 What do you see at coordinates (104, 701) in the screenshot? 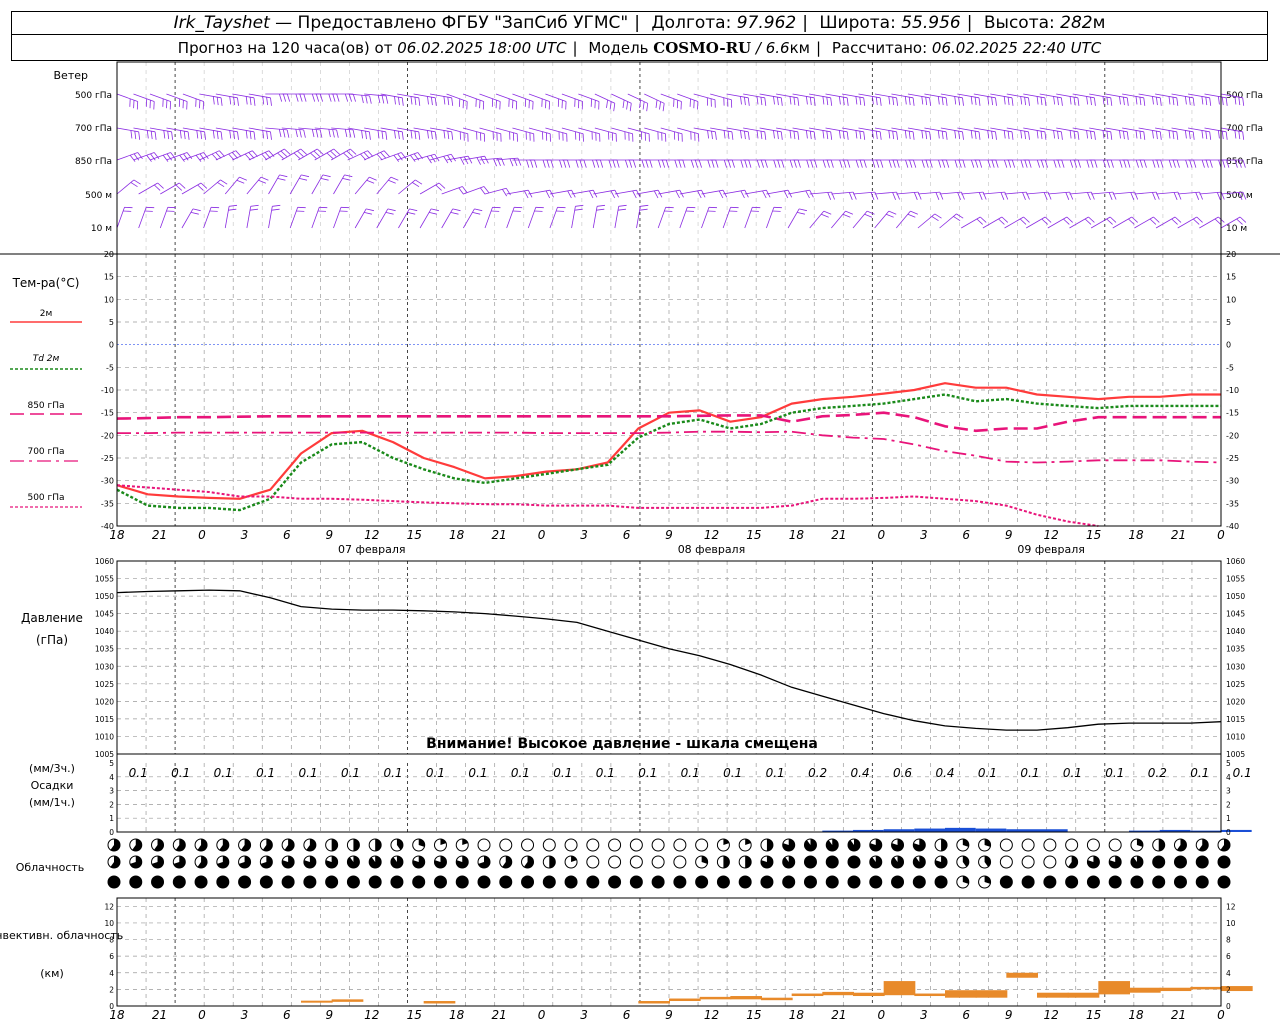
I see `y-tick-label: 1020` at bounding box center [104, 701].